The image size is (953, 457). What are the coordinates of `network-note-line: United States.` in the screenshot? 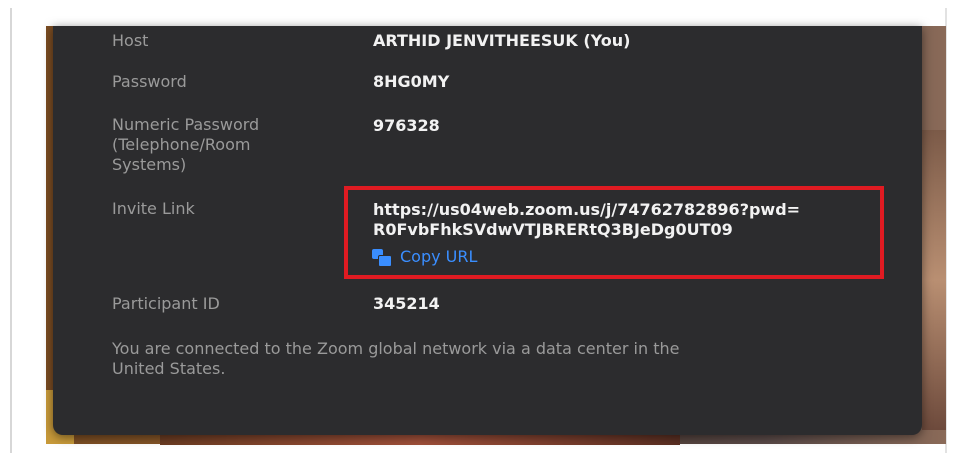 It's located at (169, 368).